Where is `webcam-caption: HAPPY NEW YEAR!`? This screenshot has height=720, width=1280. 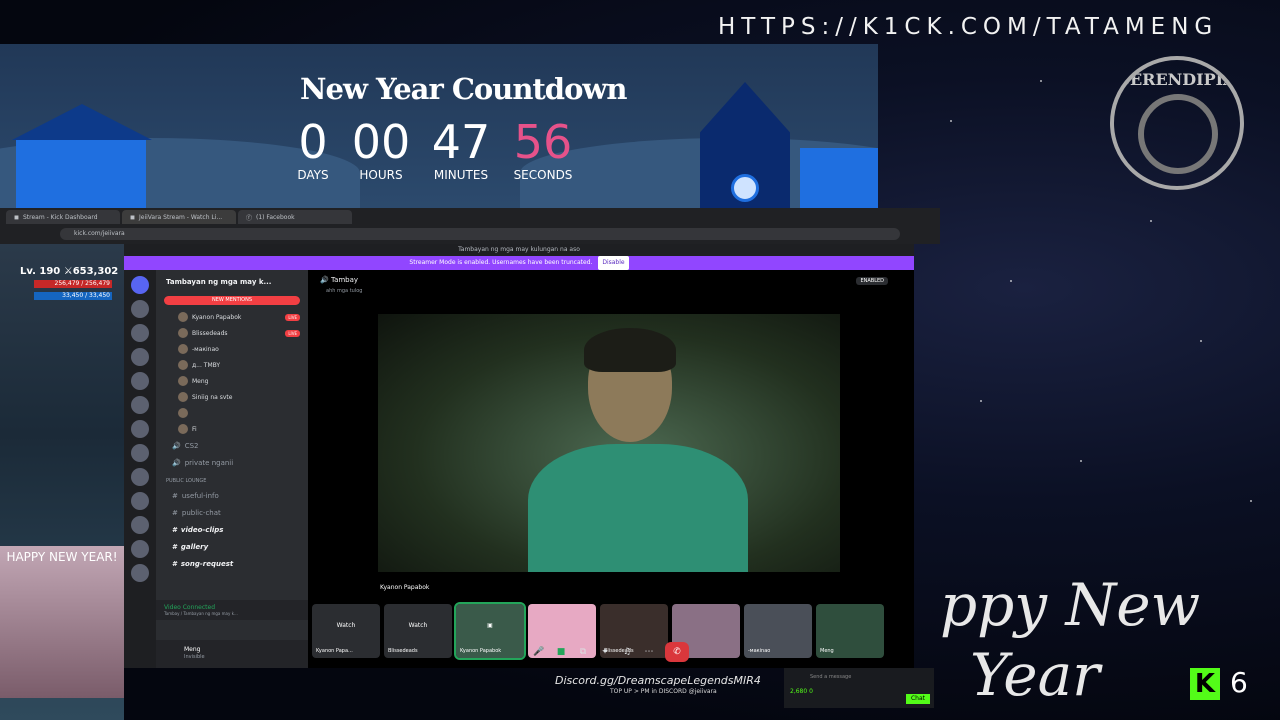
webcam-caption: HAPPY NEW YEAR! is located at coordinates (62, 557).